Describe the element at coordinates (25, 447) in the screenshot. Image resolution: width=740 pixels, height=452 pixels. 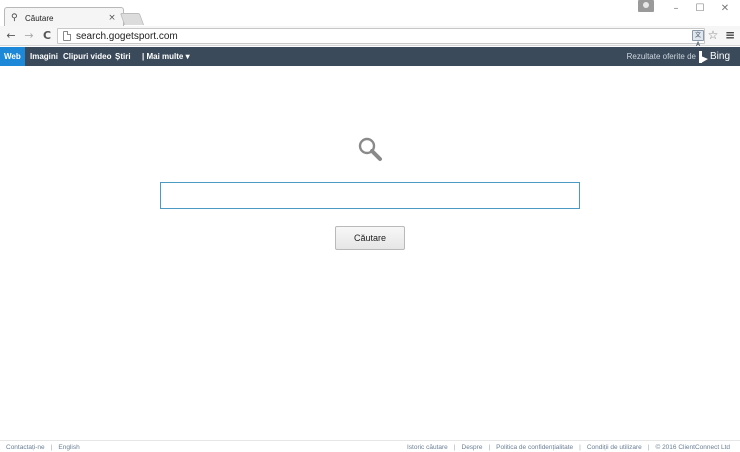
I see `footer-link-contact: Contactați-ne` at that location.